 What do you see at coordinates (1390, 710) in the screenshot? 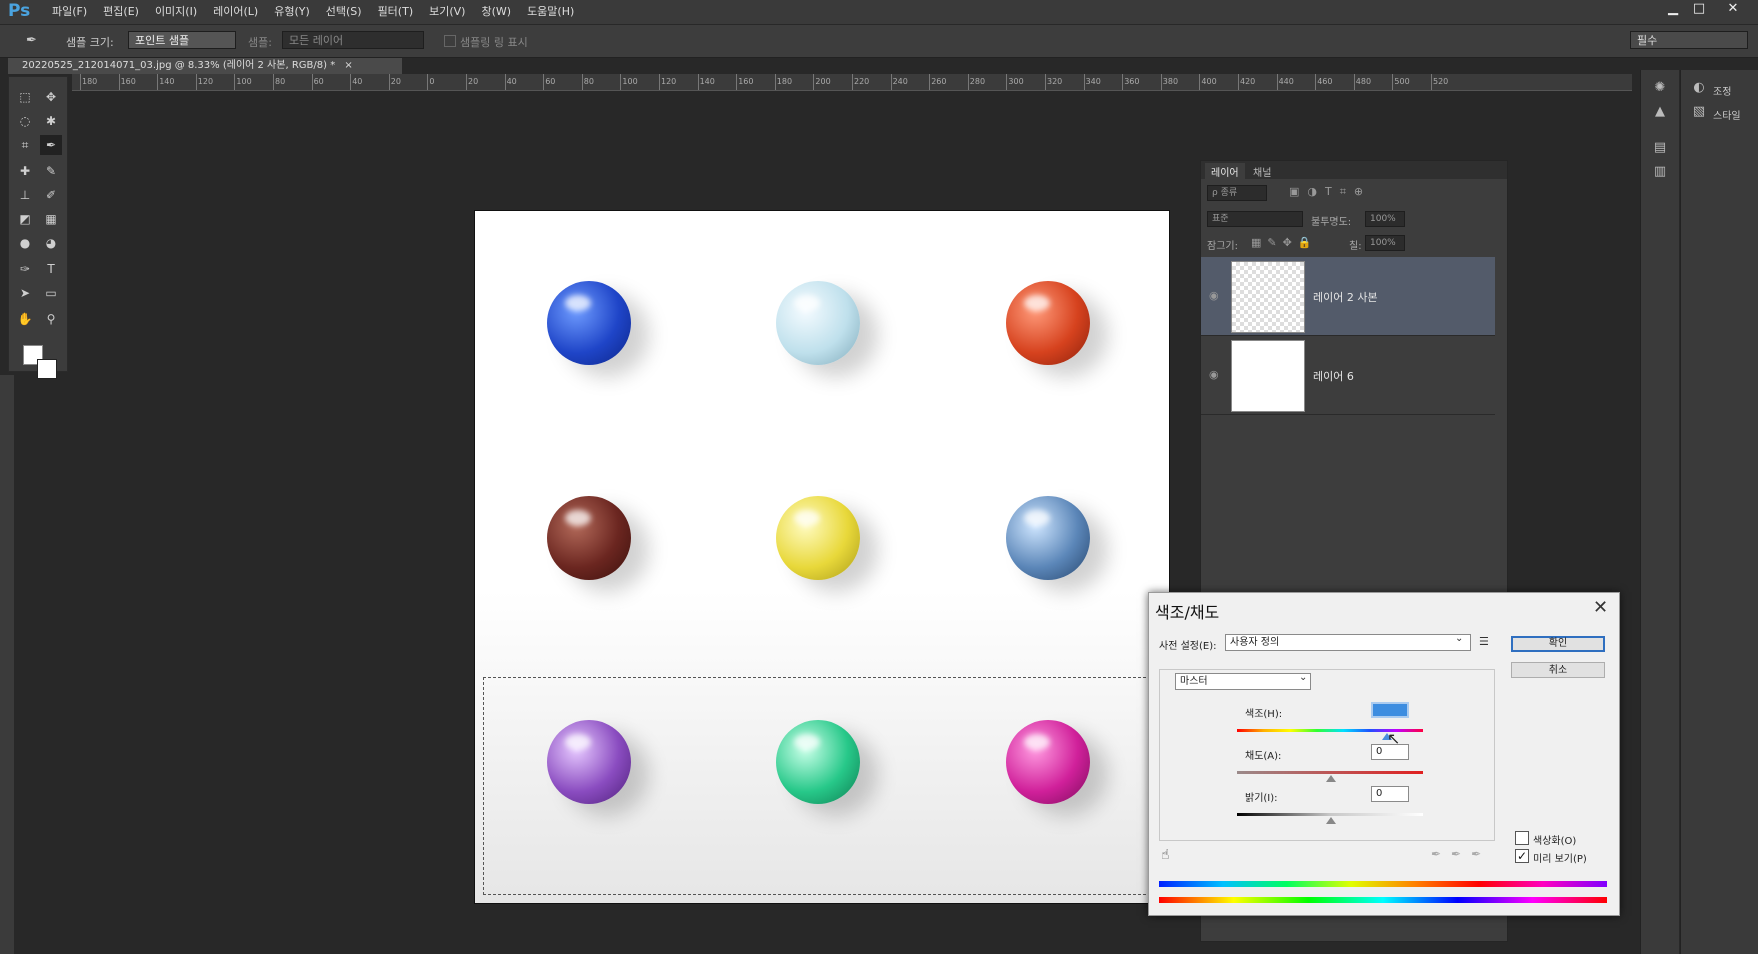
I see `hue-input` at bounding box center [1390, 710].